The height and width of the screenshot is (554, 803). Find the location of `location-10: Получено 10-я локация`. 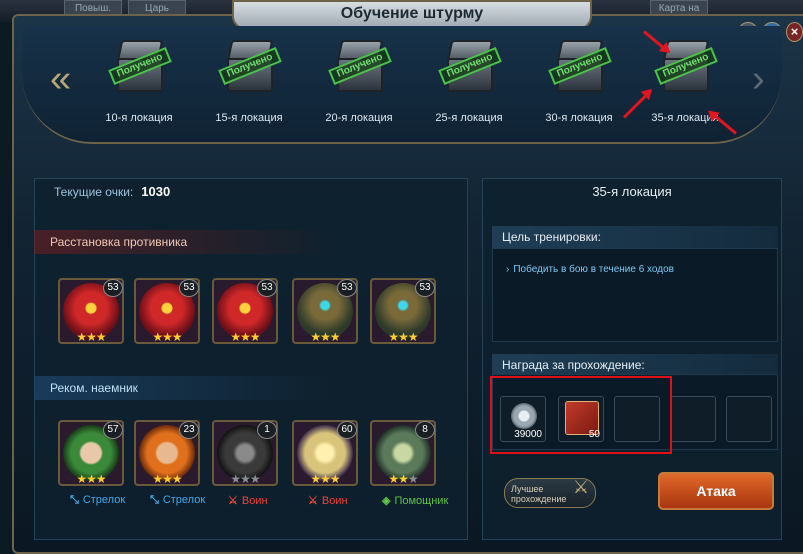

location-10: Получено 10-я локация is located at coordinates (139, 80).